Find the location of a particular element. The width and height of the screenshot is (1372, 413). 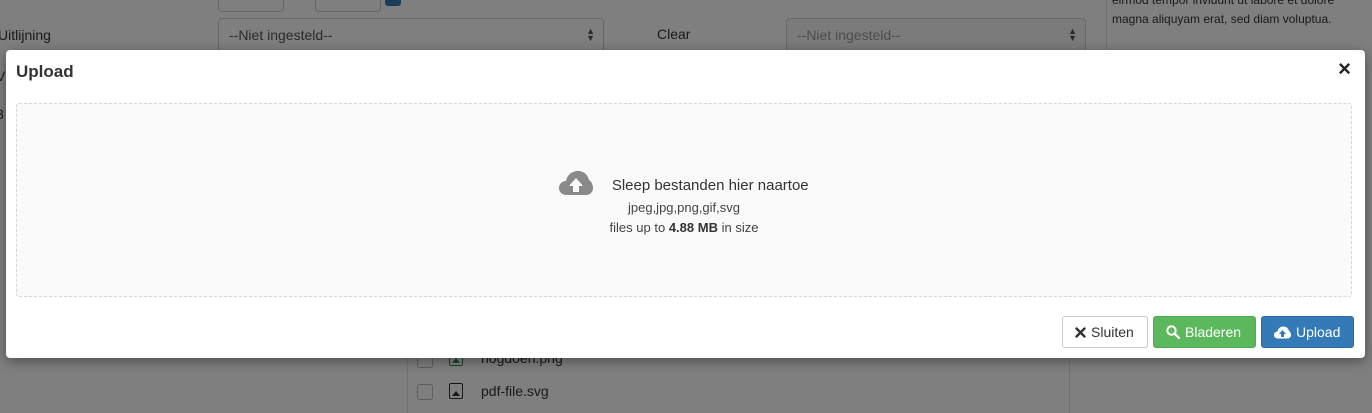

max-size-prefix: files up to is located at coordinates (637, 227).